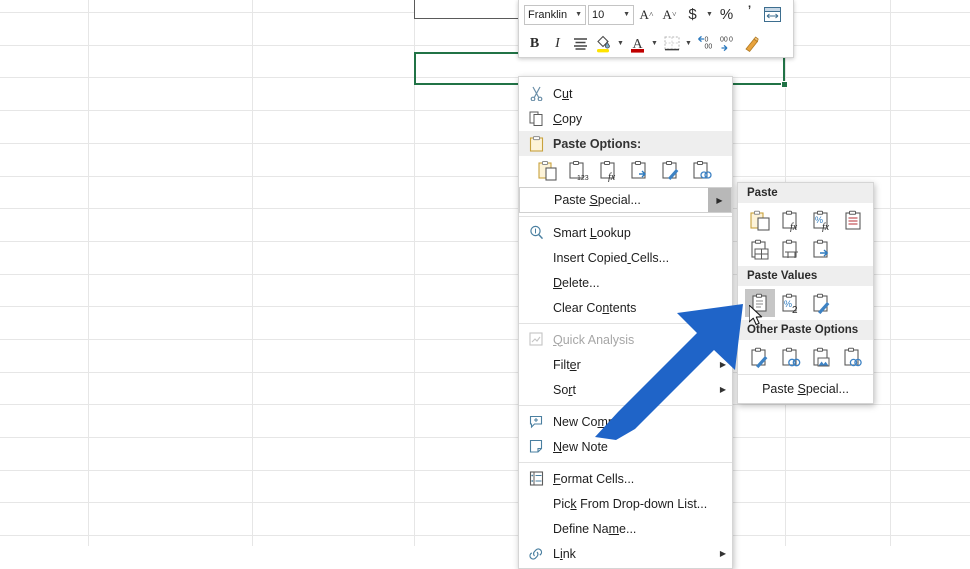  I want to click on svg-text: fx, so click(794, 227).